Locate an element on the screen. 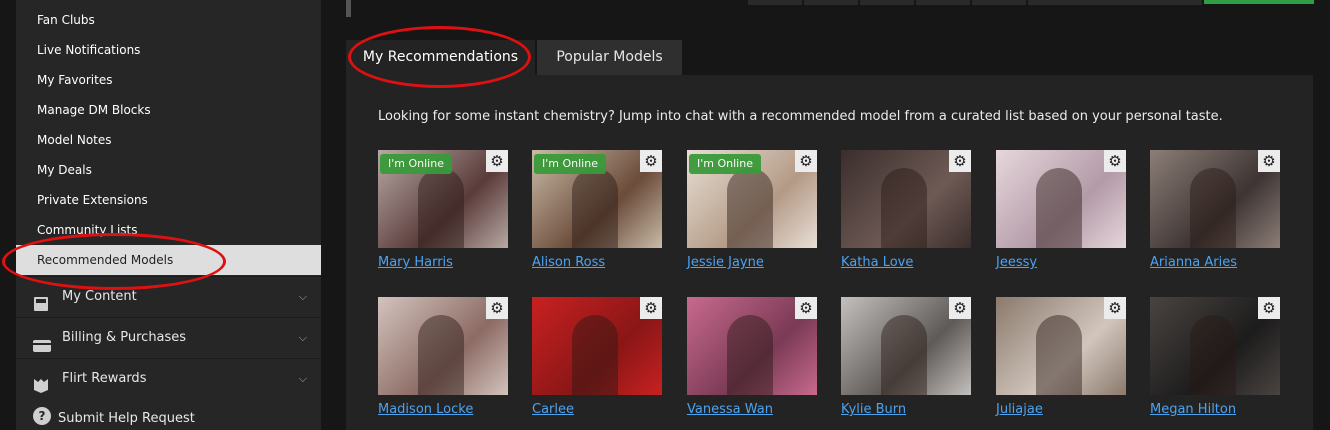 The image size is (1330, 430). sidebar-item-billing-purchases: Billing & Purchases ⌵ is located at coordinates (168, 337).